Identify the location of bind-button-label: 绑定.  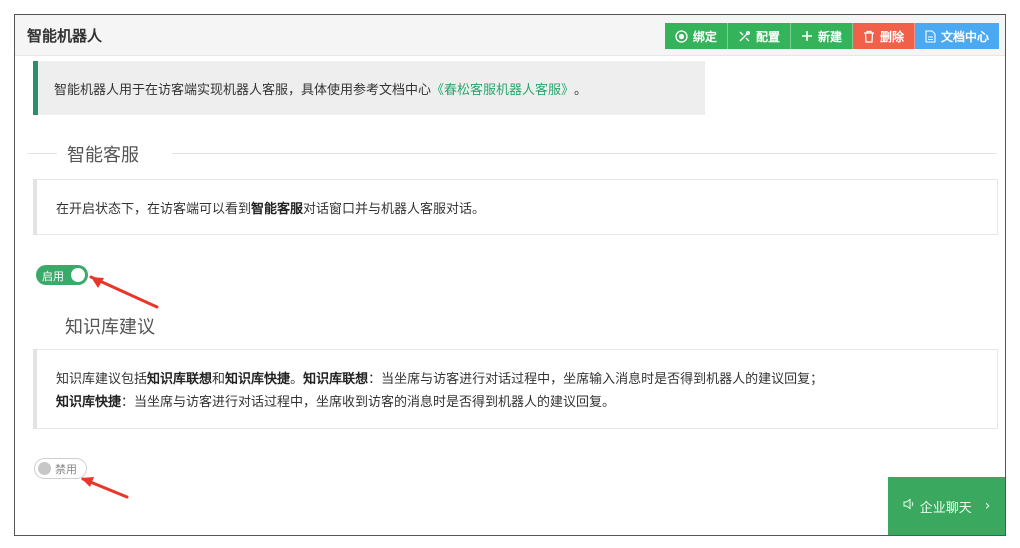
(704, 36).